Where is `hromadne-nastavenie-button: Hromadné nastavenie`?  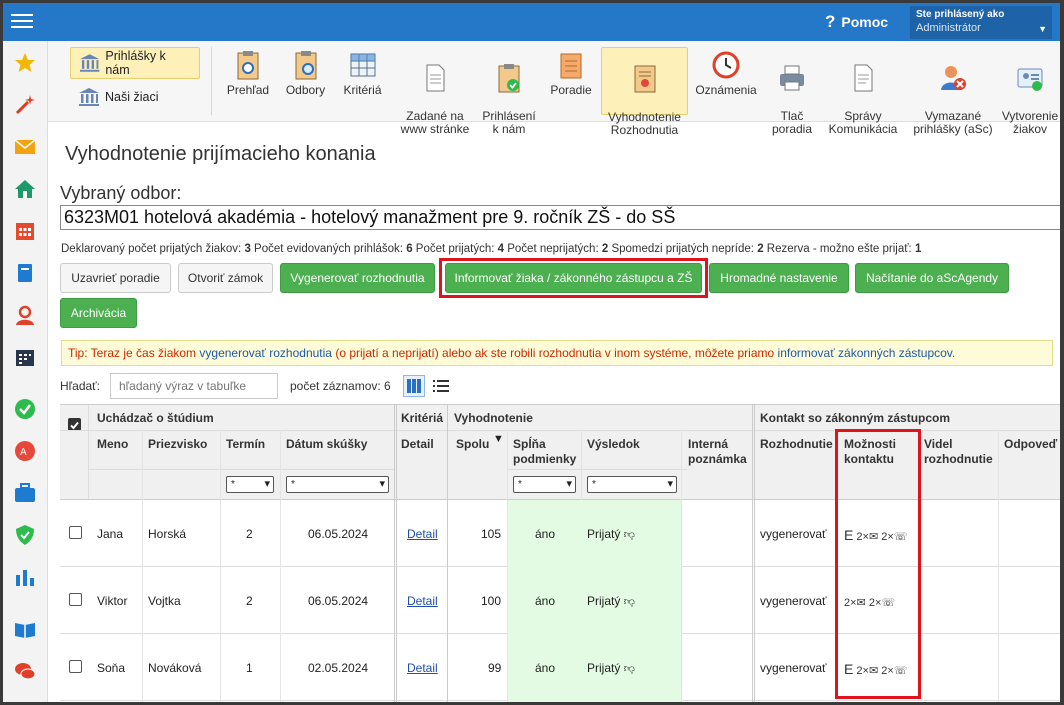 hromadne-nastavenie-button: Hromadné nastavenie is located at coordinates (779, 278).